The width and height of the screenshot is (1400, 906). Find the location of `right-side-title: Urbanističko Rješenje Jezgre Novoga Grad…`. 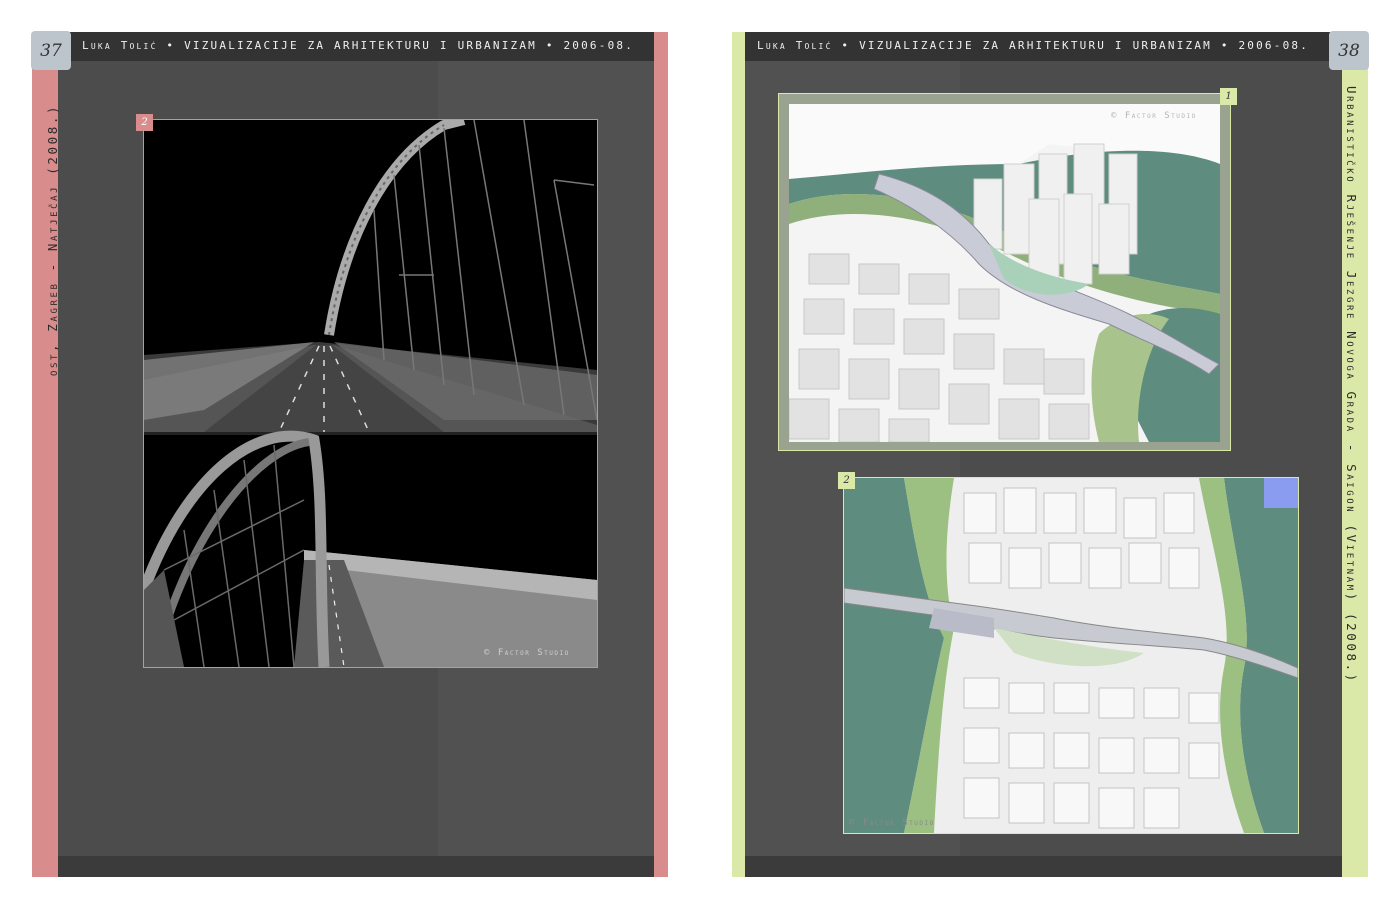

right-side-title: Urbanističko Rješenje Jezgre Novoga Grad… is located at coordinates (1351, 385).